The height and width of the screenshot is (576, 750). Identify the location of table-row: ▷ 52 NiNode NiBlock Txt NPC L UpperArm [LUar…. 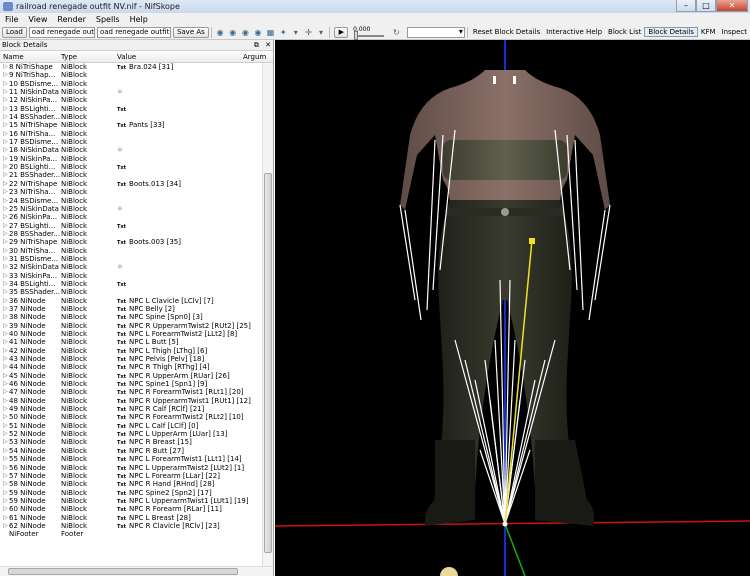
(131, 434).